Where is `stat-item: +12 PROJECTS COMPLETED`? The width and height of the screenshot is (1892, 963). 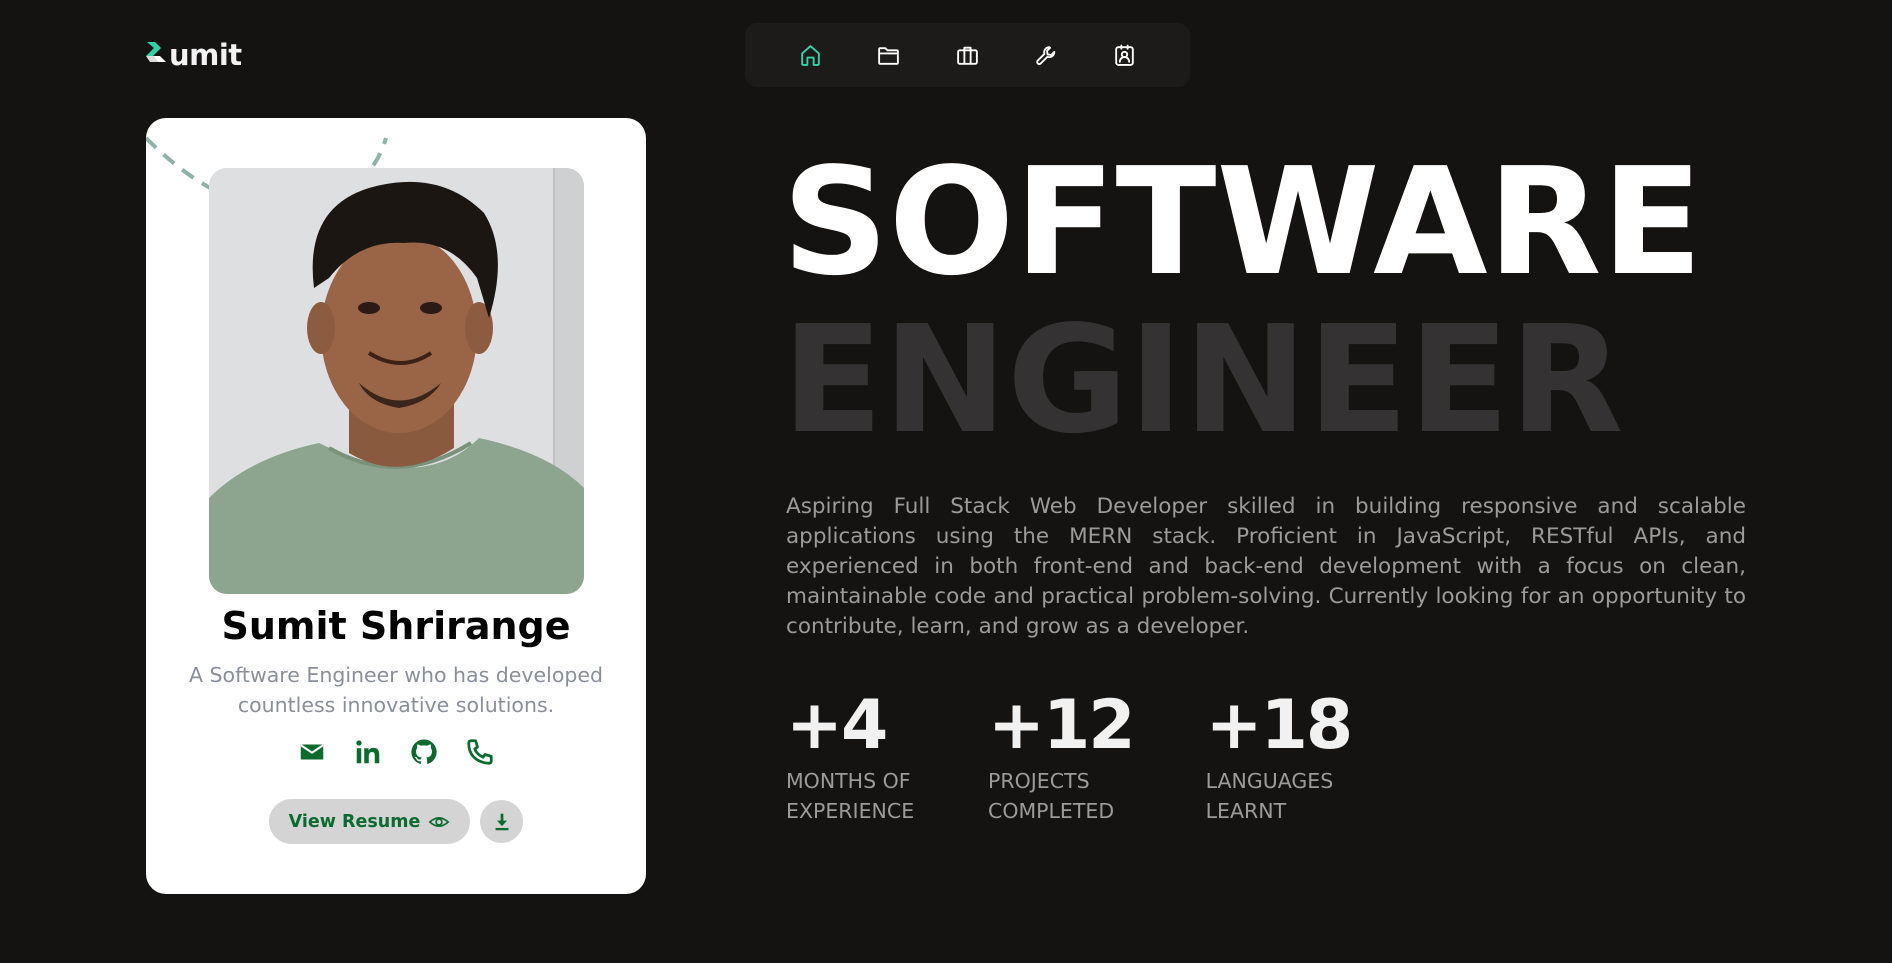
stat-item: +12 PROJECTS COMPLETED is located at coordinates (1062, 756).